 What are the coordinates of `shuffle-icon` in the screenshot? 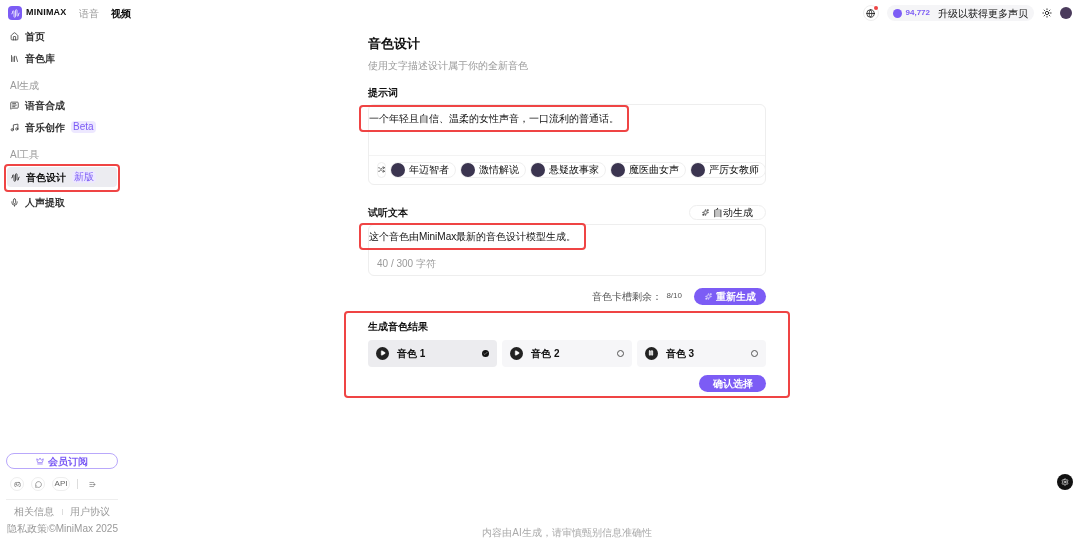 It's located at (381, 169).